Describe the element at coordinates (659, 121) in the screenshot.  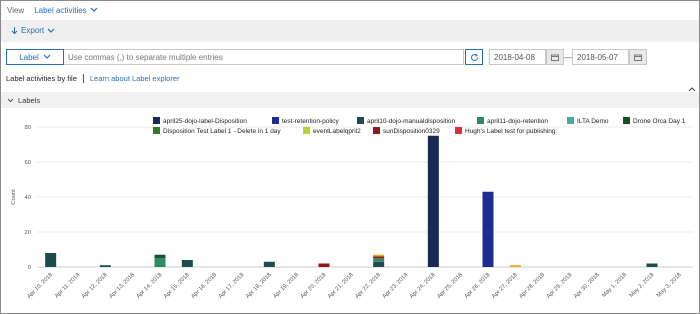
I see `legend-label: Drone Orca Day 1` at that location.